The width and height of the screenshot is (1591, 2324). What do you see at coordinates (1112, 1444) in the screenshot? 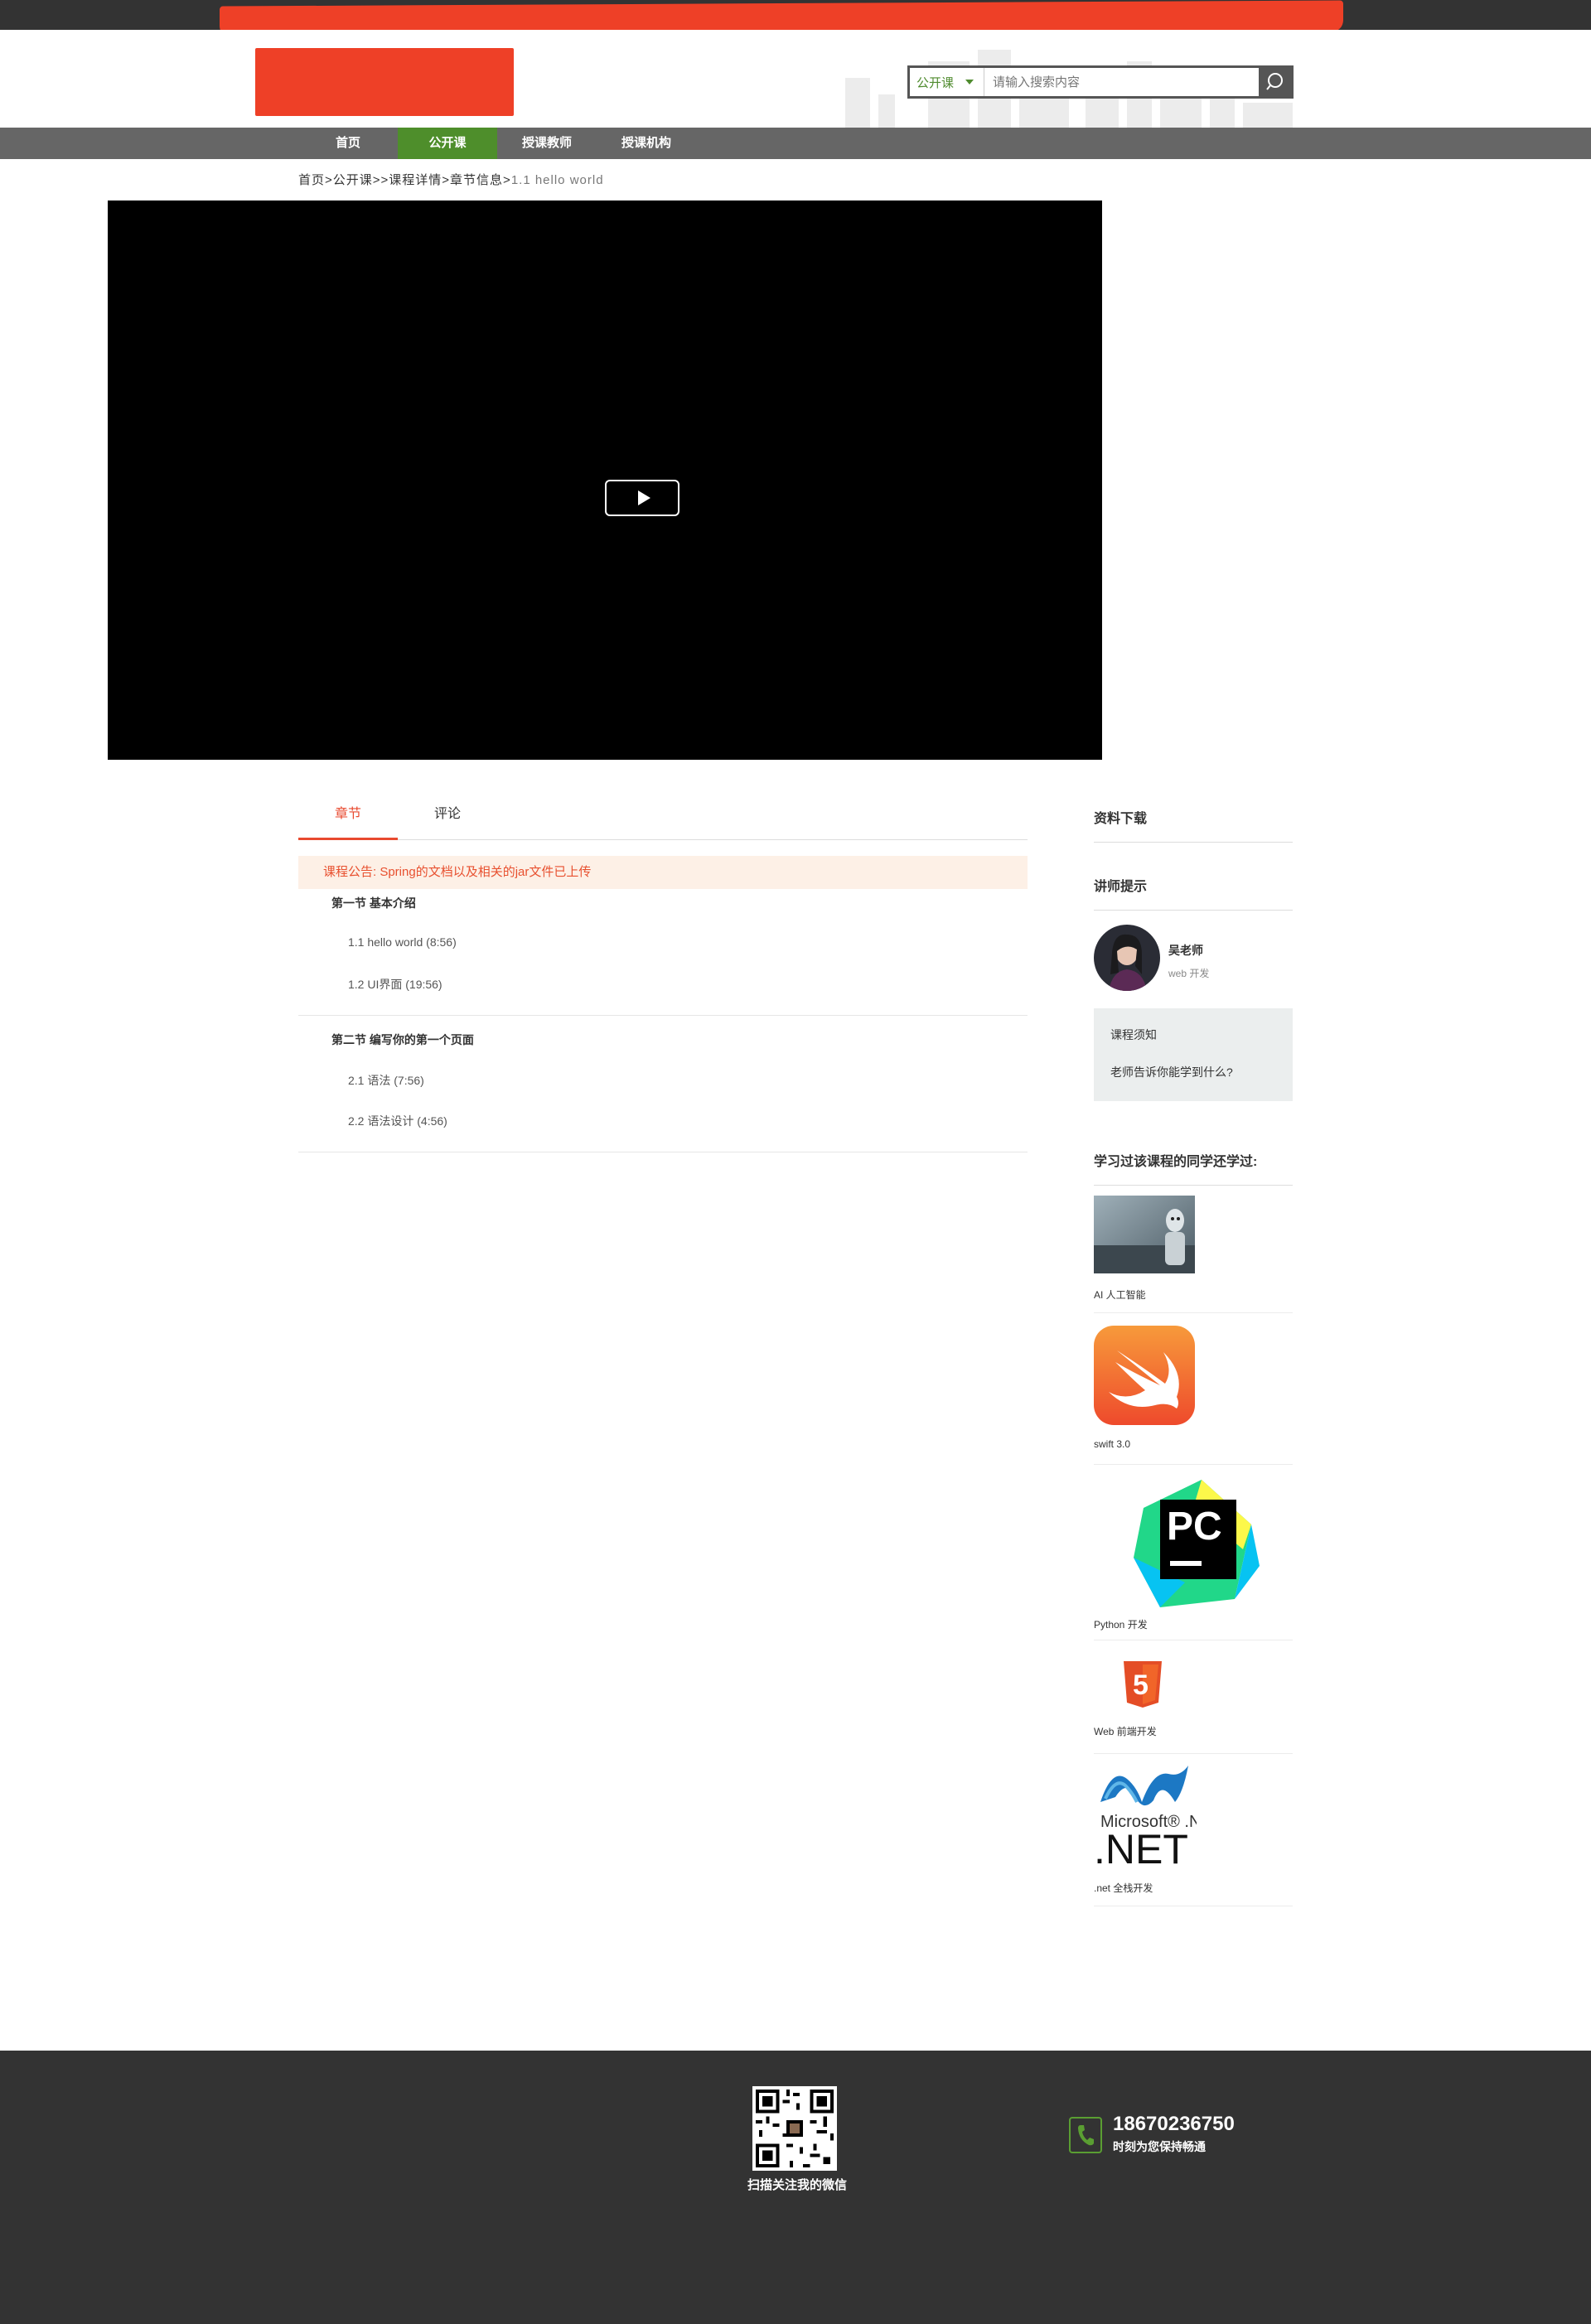
I see `related-course-caption: swift 3.0` at bounding box center [1112, 1444].